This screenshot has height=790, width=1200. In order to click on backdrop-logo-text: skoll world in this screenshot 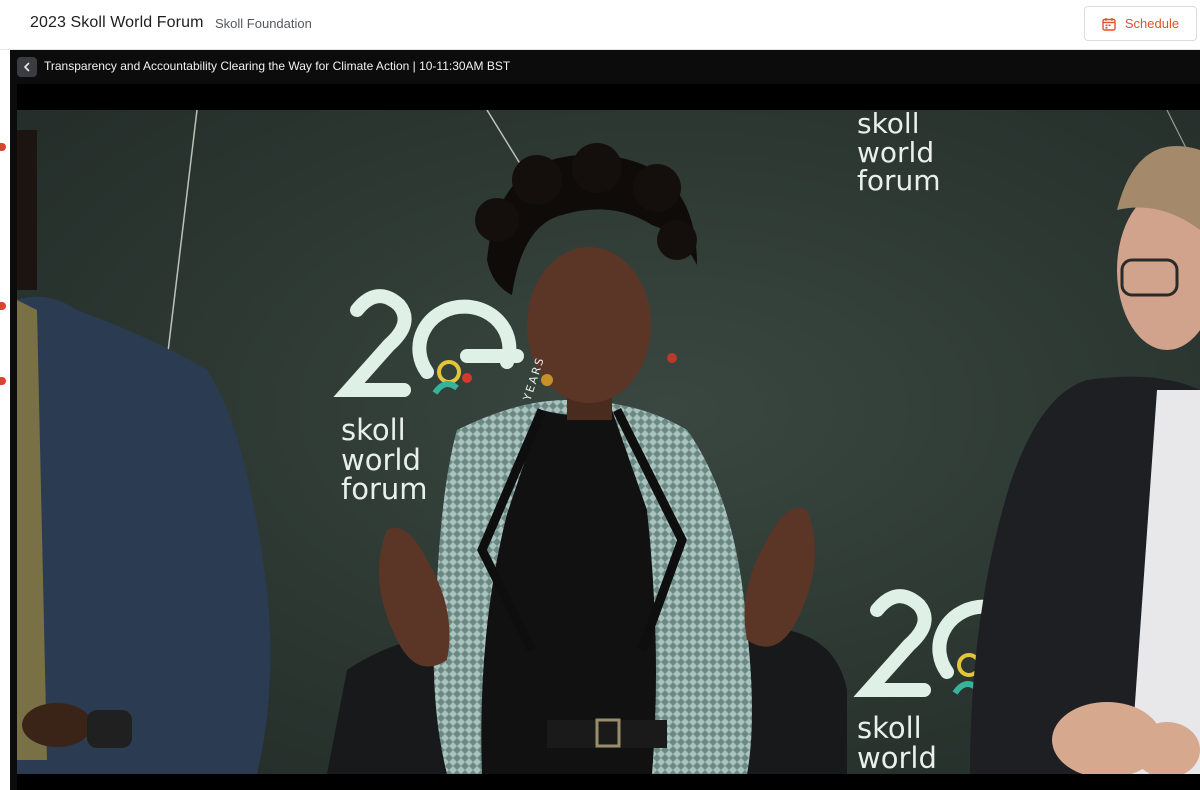, I will do `click(897, 742)`.